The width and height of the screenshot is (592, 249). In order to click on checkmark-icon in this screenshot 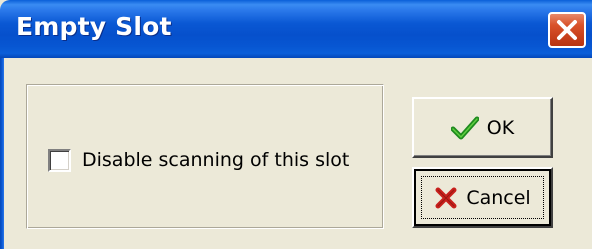, I will do `click(464, 128)`.